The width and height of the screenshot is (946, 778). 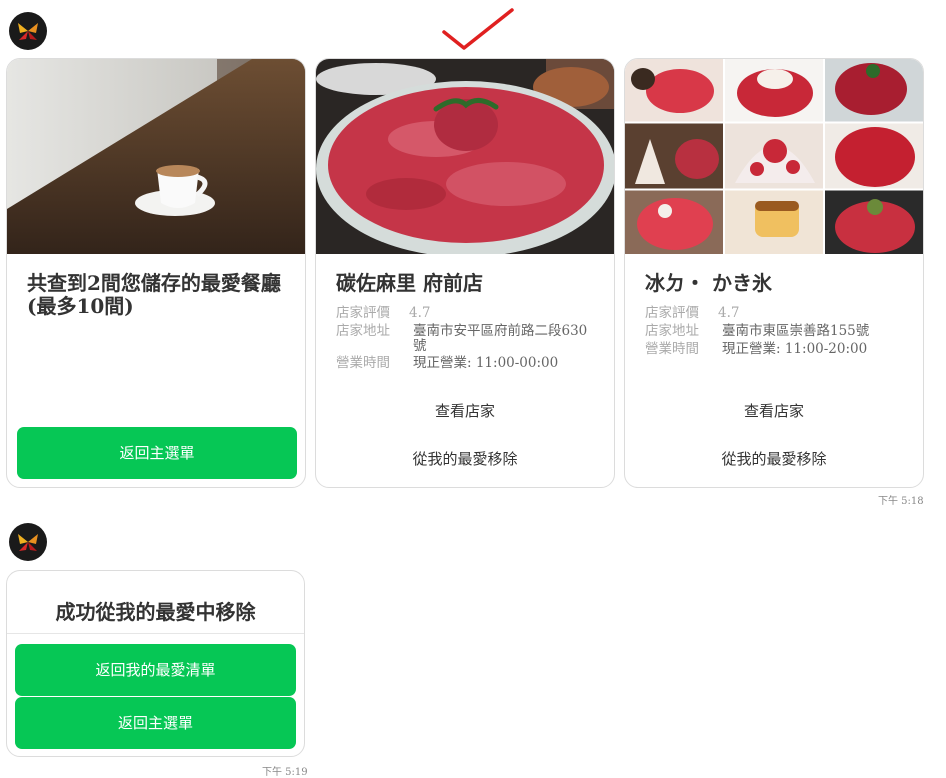 What do you see at coordinates (155, 633) in the screenshot?
I see `divider` at bounding box center [155, 633].